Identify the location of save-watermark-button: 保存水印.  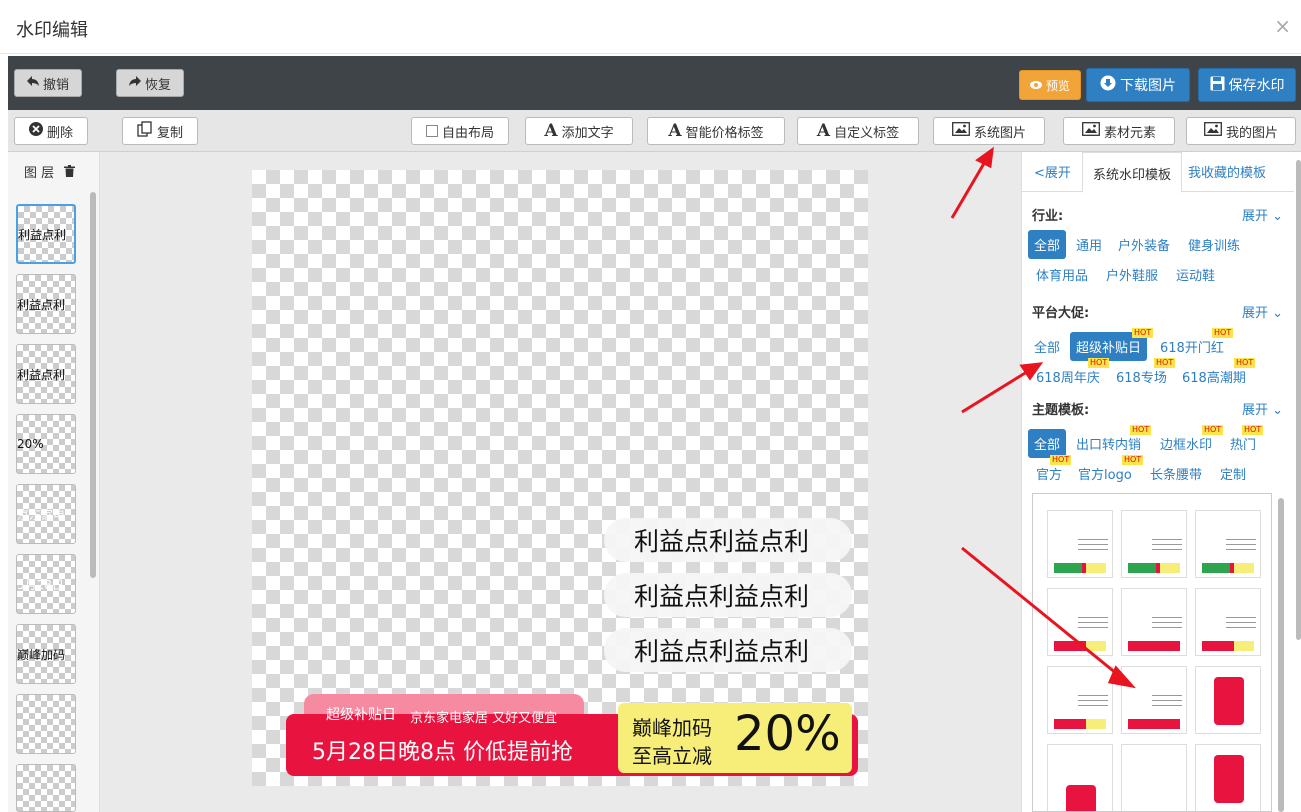
(1247, 85).